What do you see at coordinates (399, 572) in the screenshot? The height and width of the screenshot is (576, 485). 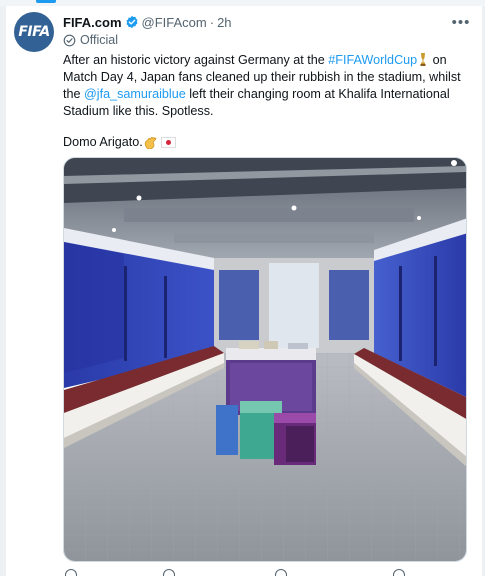 I see `share-icon` at bounding box center [399, 572].